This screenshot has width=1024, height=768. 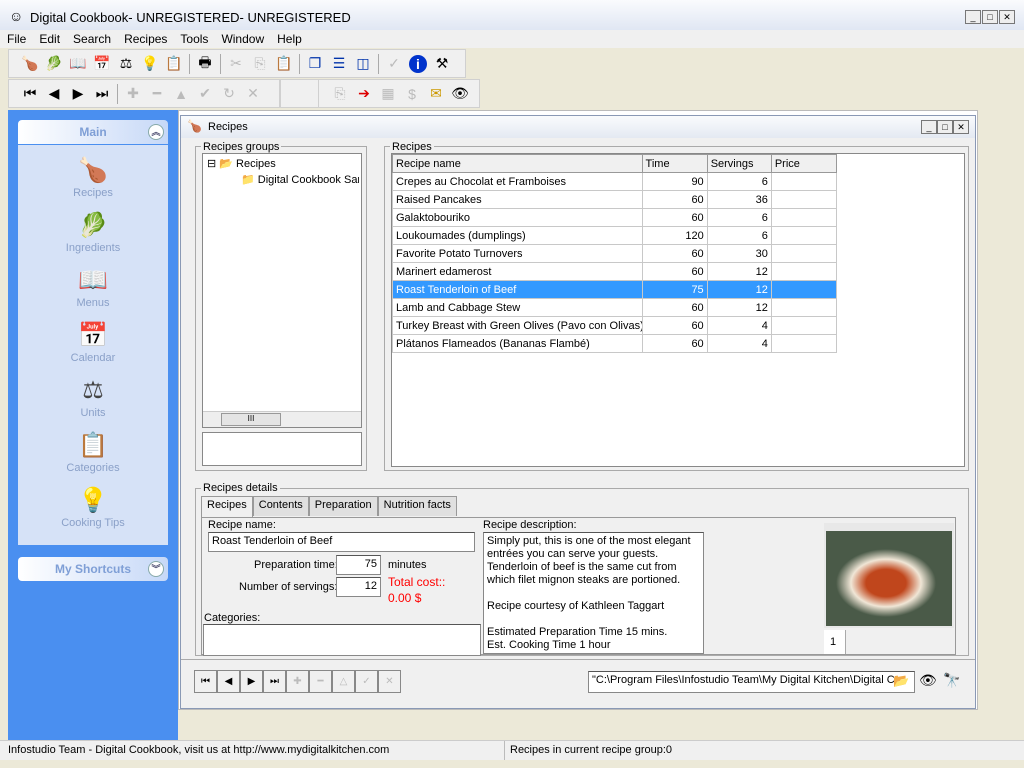 What do you see at coordinates (739, 163) in the screenshot?
I see `column-servings: Servings` at bounding box center [739, 163].